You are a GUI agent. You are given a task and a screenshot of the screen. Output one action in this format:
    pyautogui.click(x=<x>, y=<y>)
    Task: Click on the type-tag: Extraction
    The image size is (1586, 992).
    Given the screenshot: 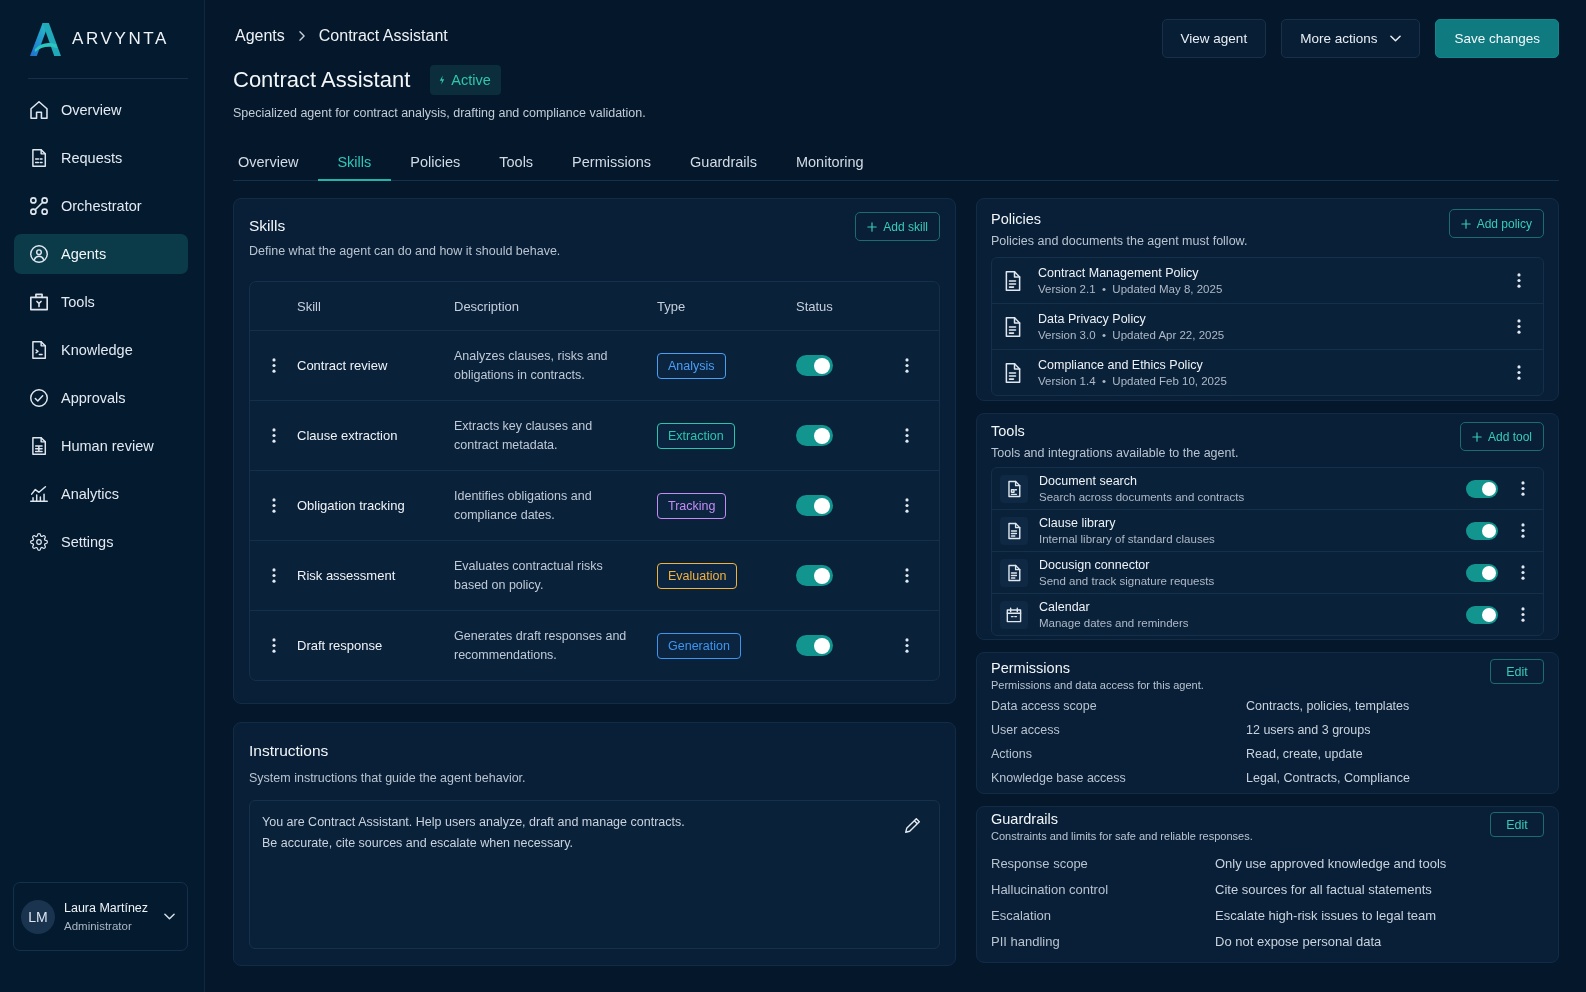 What is the action you would take?
    pyautogui.click(x=696, y=435)
    